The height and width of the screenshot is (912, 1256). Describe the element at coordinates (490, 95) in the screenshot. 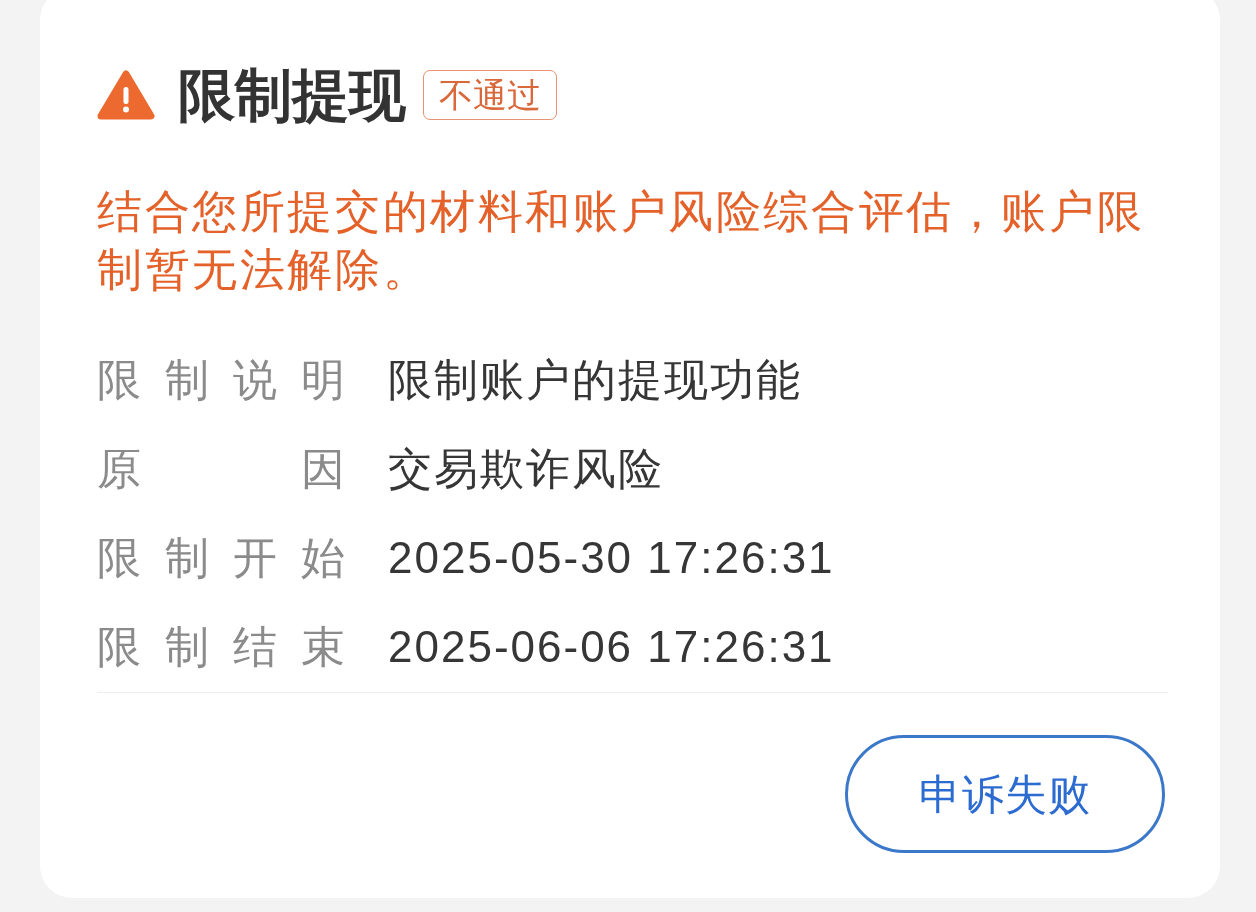

I see `status-badge: 不通过` at that location.